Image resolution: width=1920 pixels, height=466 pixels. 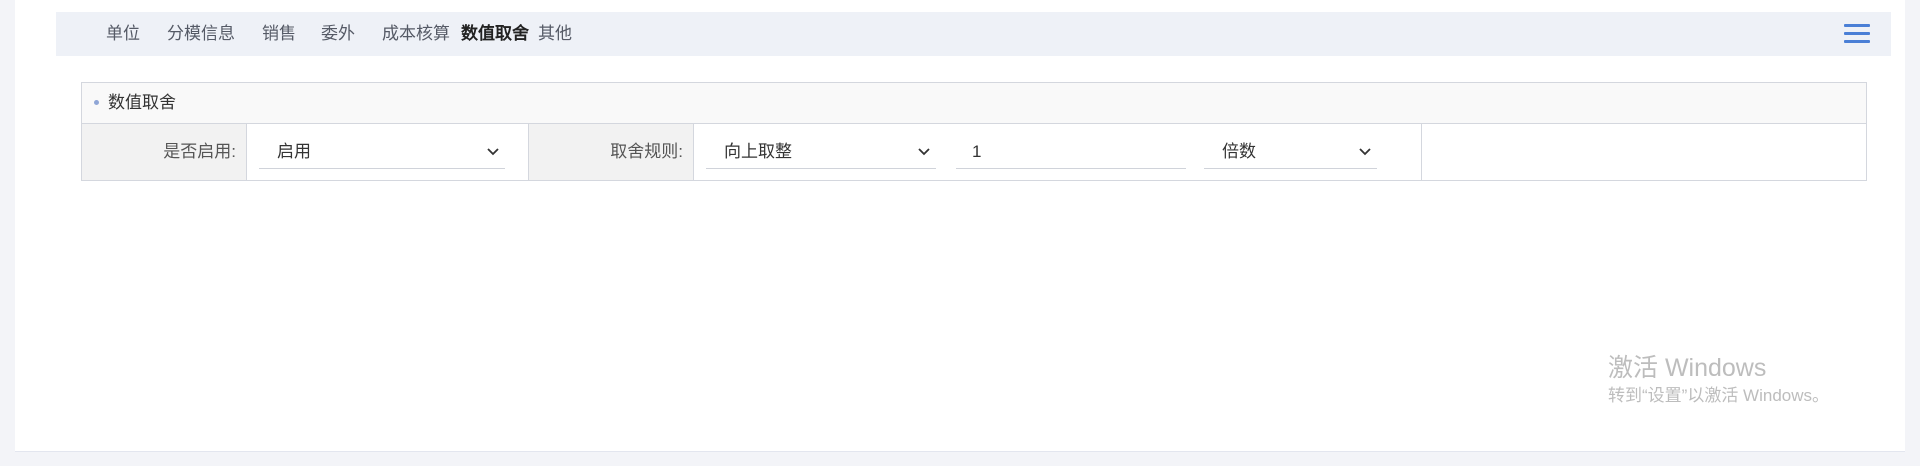 I want to click on tab-unit: 单位, so click(x=123, y=34).